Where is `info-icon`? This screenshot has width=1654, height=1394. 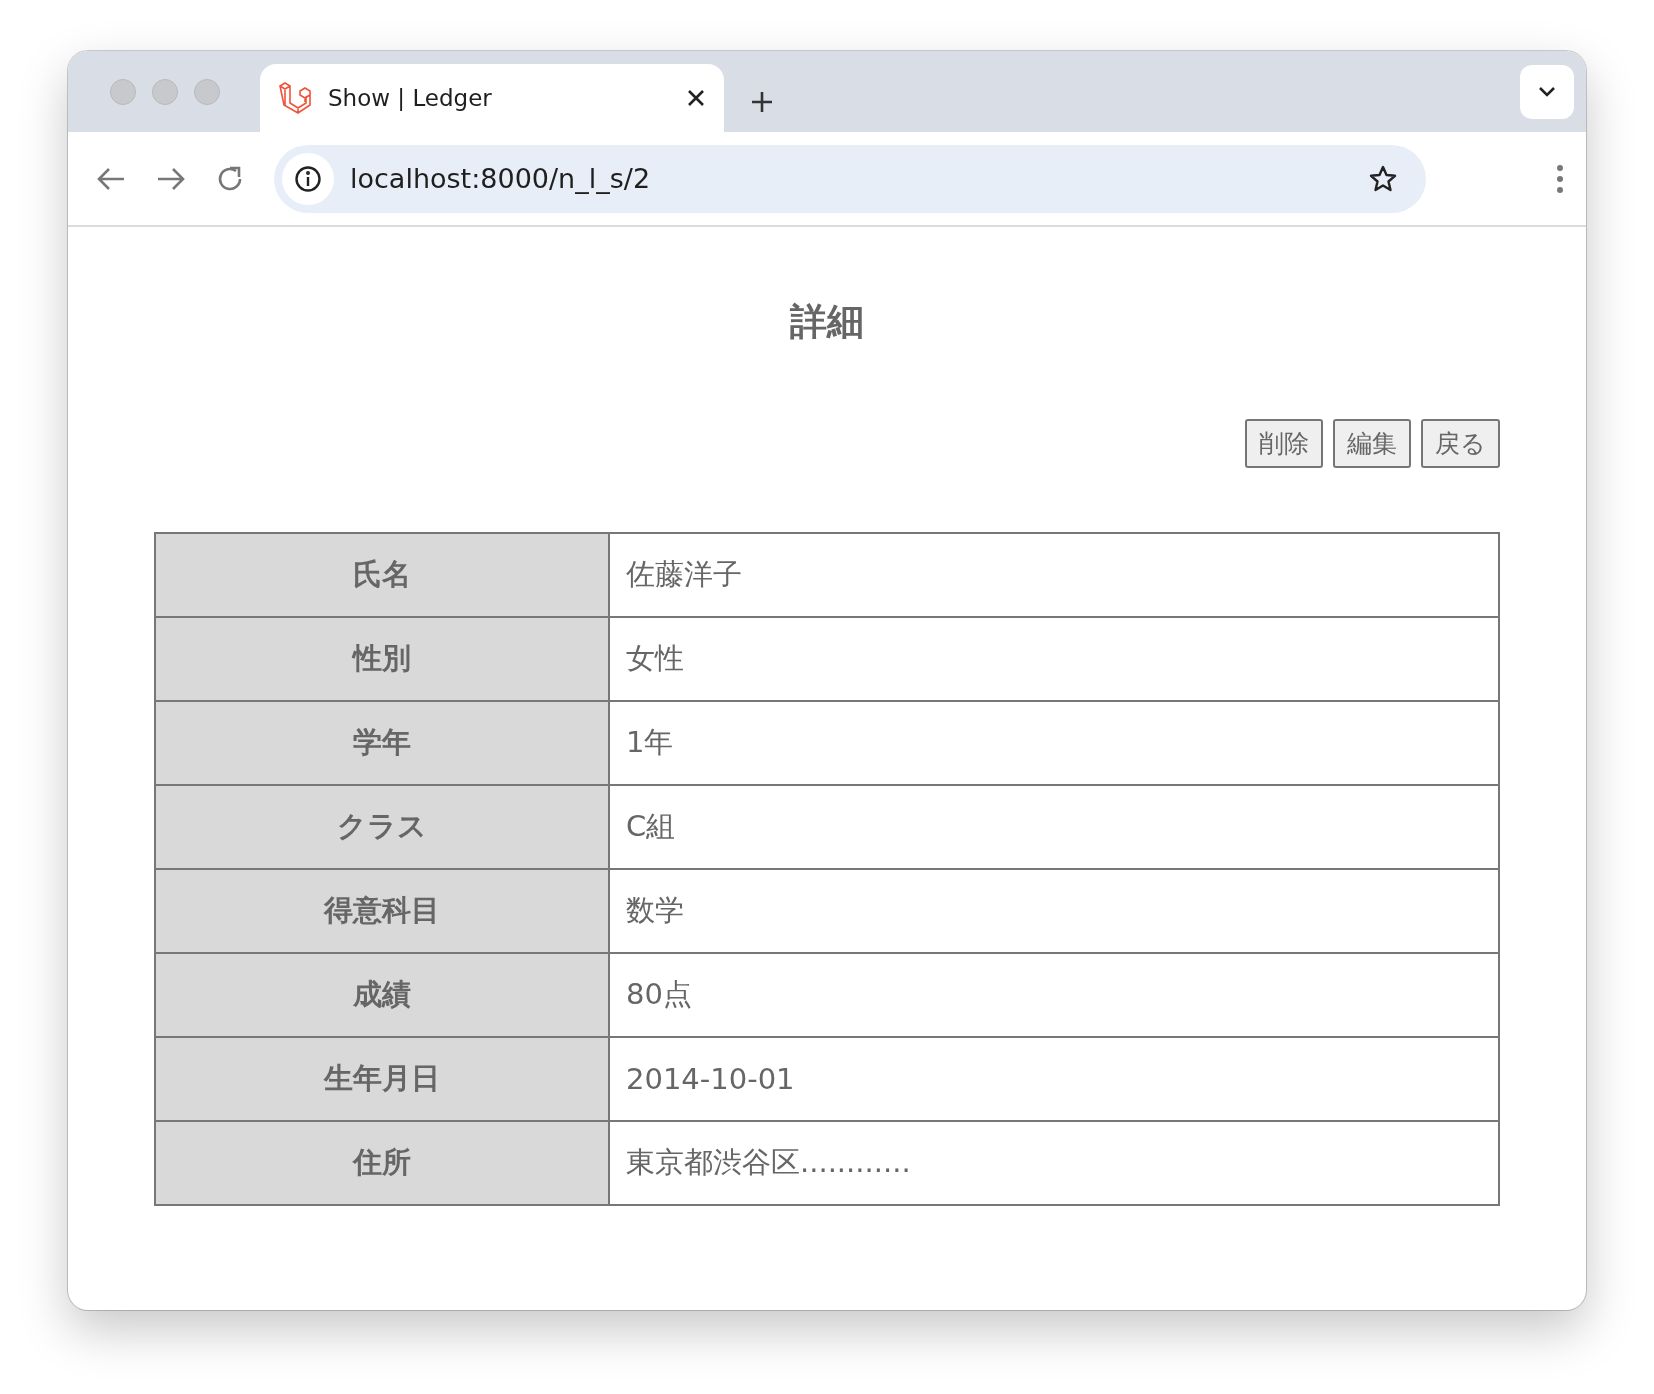 info-icon is located at coordinates (308, 178).